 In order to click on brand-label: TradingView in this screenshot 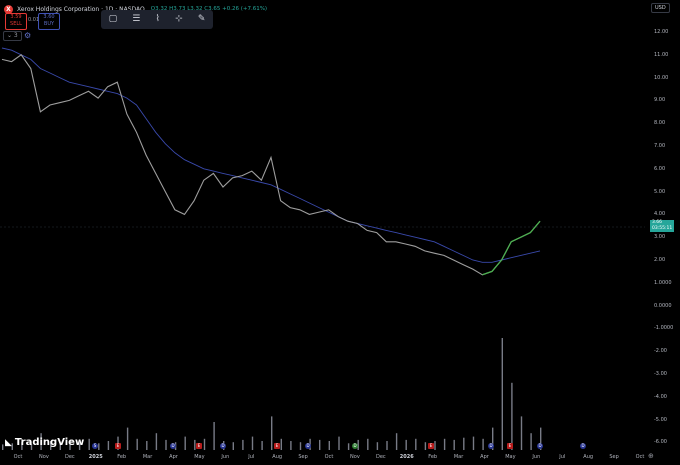, I will do `click(49, 442)`.